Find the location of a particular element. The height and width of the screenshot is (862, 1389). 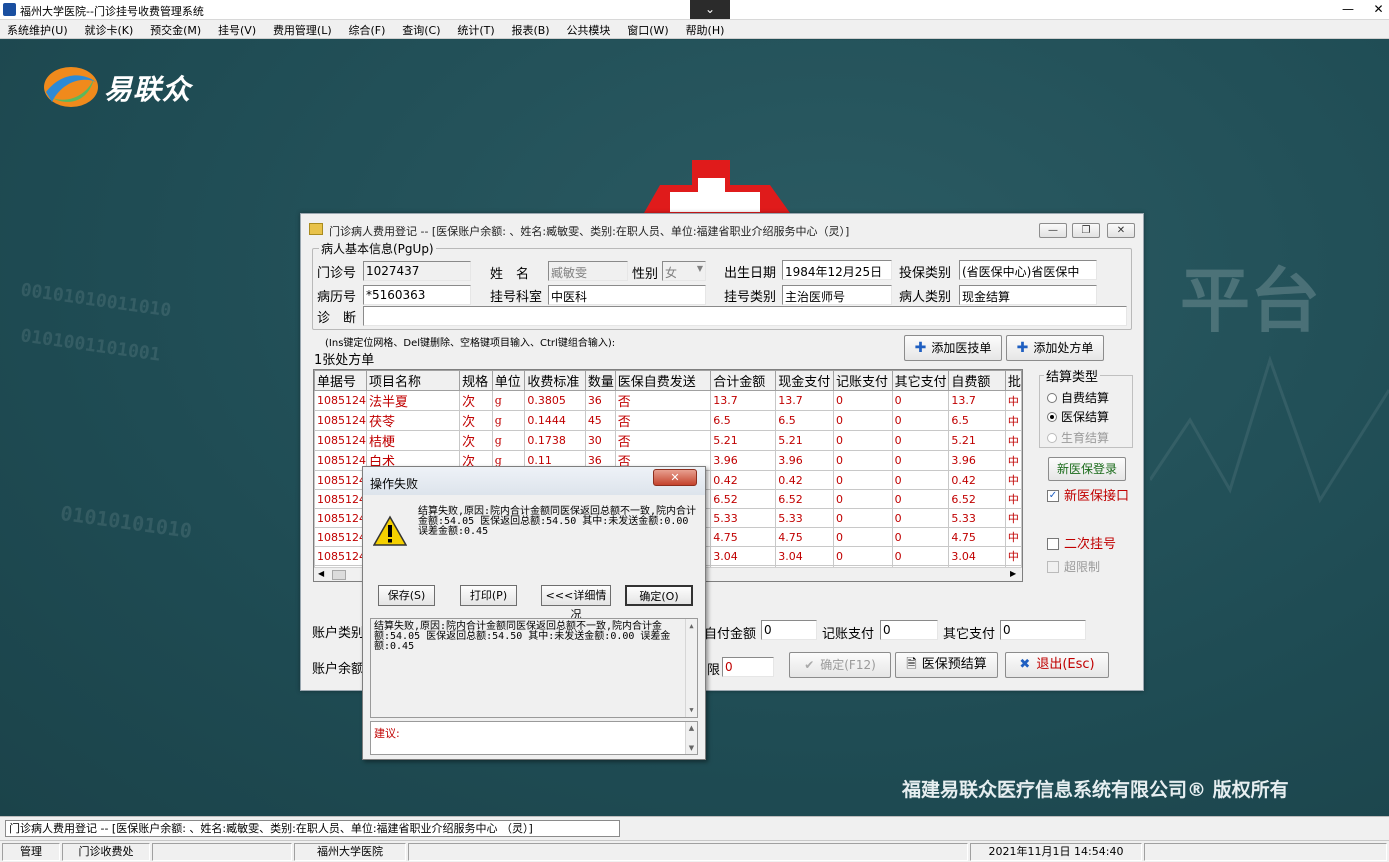

self-amount-field: 0 is located at coordinates (789, 630).